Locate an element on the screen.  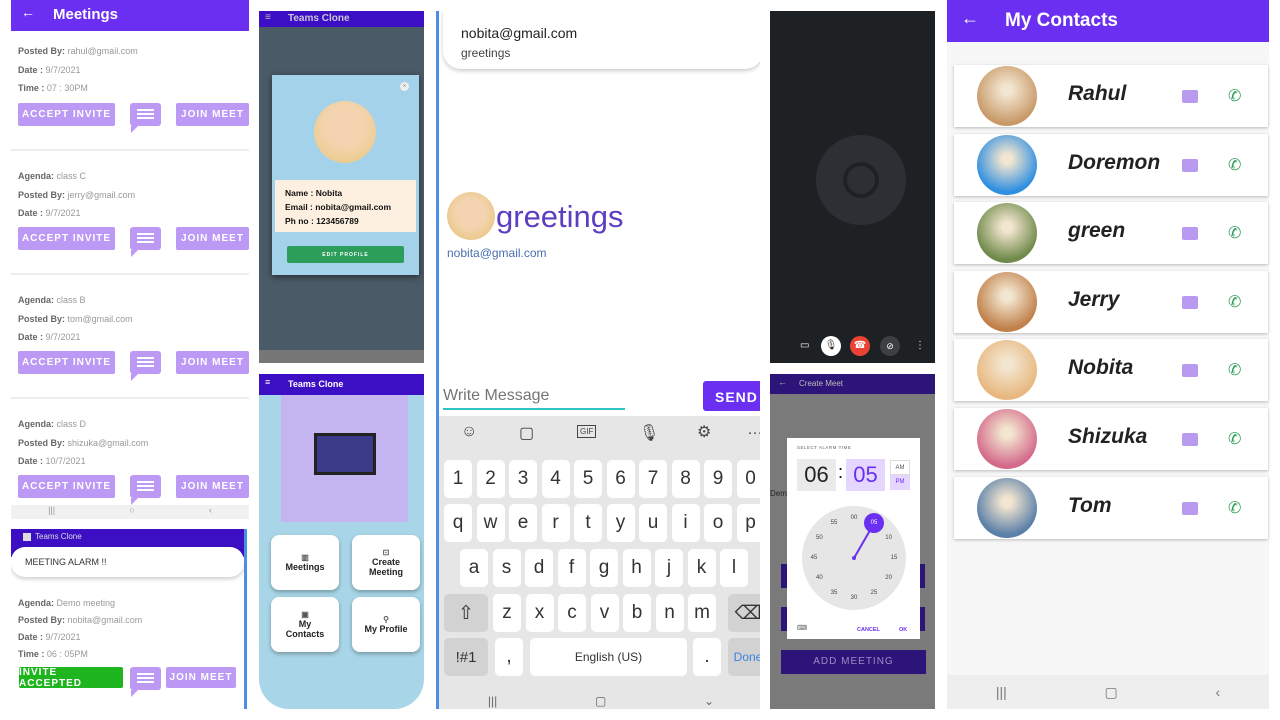
dial-number: 35 is located at coordinates (834, 593).